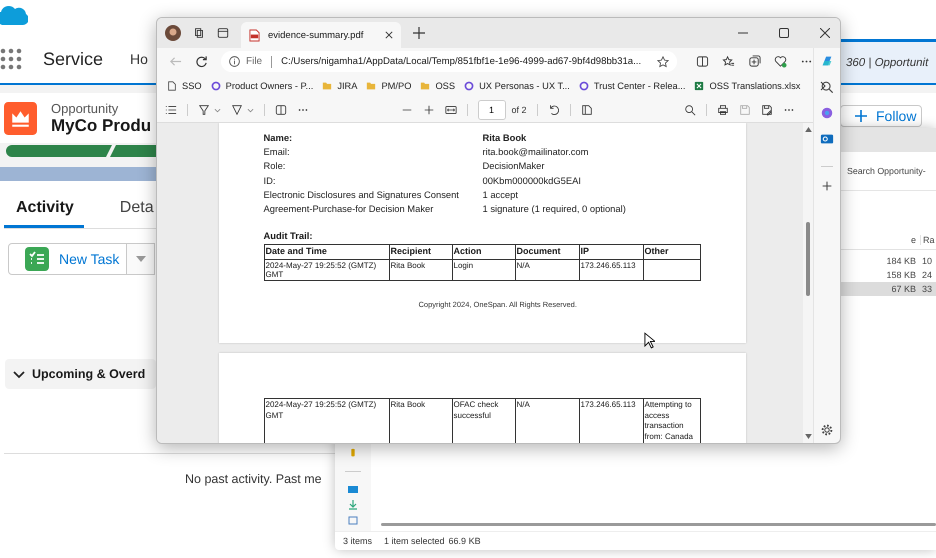 The image size is (936, 558). Describe the element at coordinates (808, 283) in the screenshot. I see `vertical-scrollbar` at that location.